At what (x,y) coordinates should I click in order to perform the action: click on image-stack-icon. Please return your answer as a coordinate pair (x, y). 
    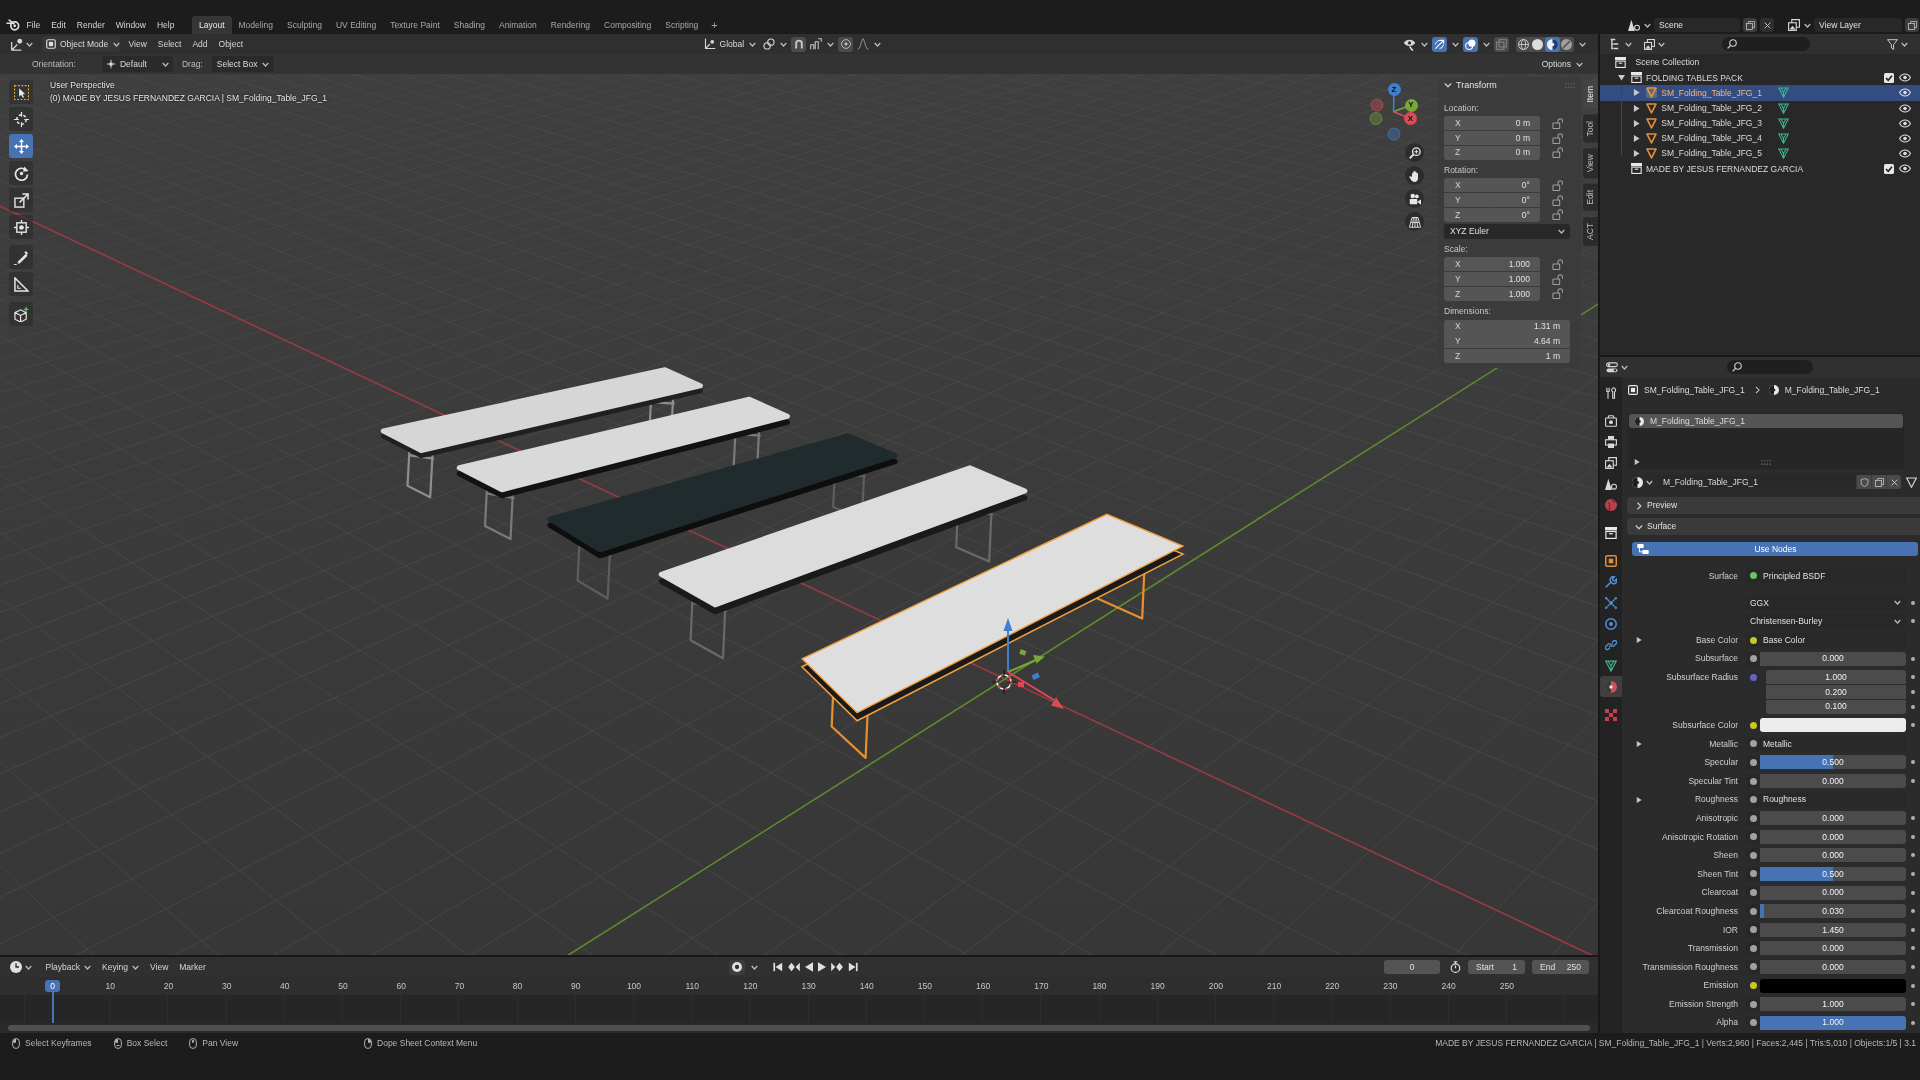
    Looking at the image, I should click on (1794, 25).